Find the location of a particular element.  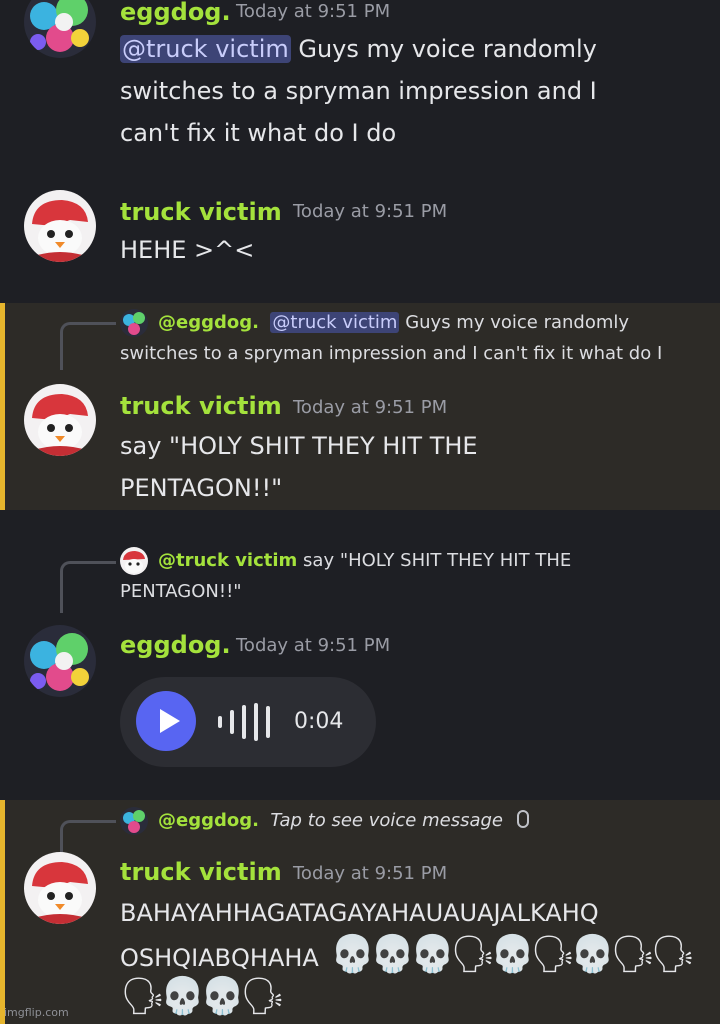

message-line: OSHQIABQHAHA 💀💀💀🗣💀🗣💀🗣🗣 is located at coordinates (408, 954).